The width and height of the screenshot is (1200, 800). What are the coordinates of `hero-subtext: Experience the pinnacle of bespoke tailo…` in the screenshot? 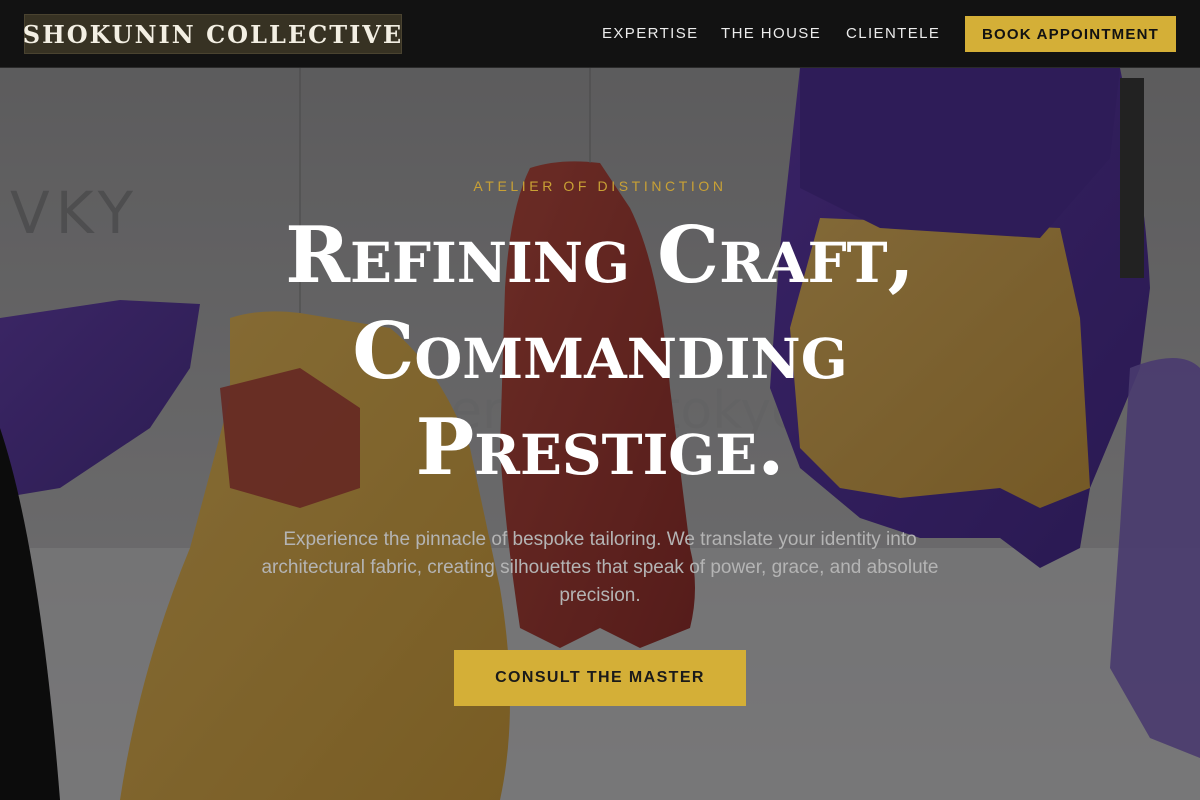 It's located at (600, 567).